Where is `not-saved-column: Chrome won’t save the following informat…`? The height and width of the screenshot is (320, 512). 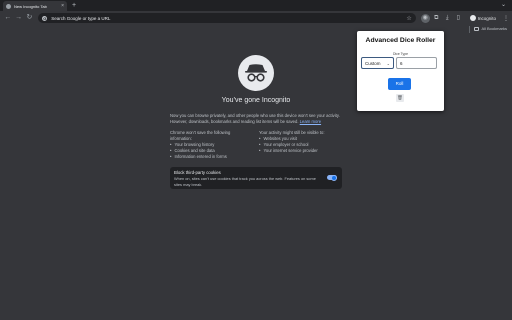
not-saved-column: Chrome won’t save the following informat… is located at coordinates (211, 145).